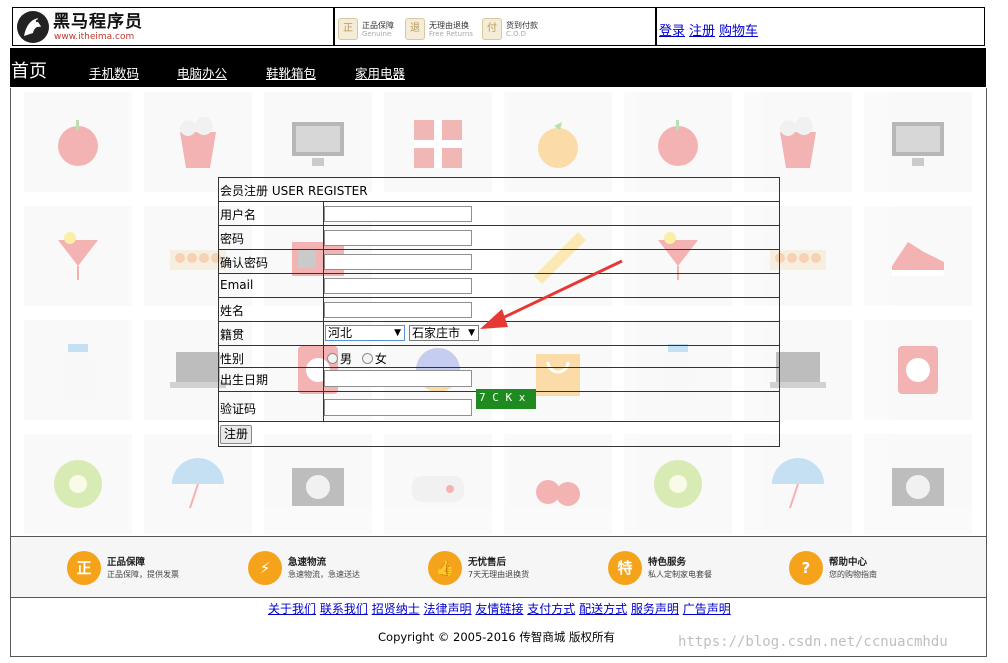  What do you see at coordinates (291, 72) in the screenshot?
I see `nav-item-bags: 鞋靴箱包` at bounding box center [291, 72].